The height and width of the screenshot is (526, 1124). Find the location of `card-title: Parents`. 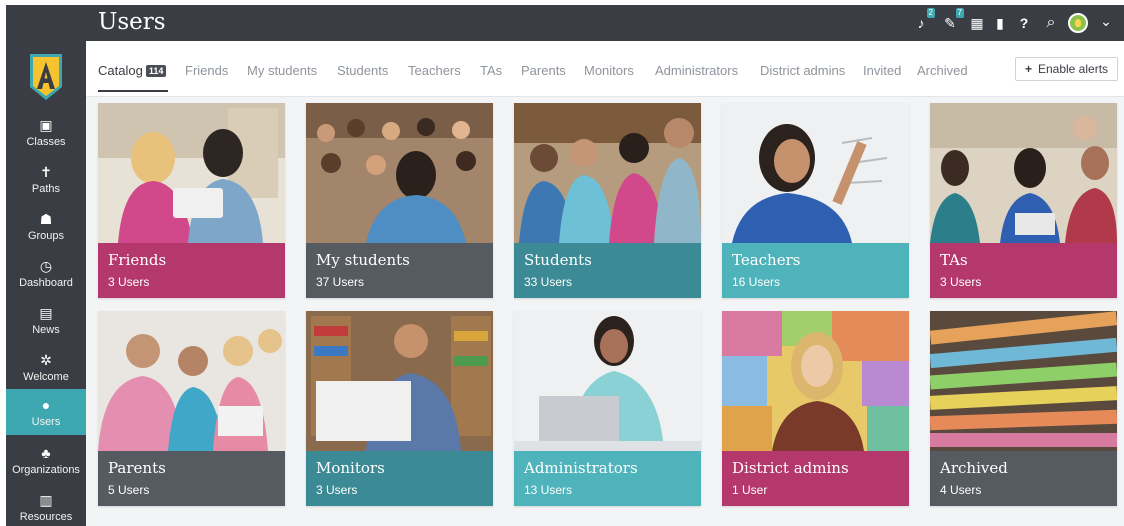

card-title: Parents is located at coordinates (137, 468).